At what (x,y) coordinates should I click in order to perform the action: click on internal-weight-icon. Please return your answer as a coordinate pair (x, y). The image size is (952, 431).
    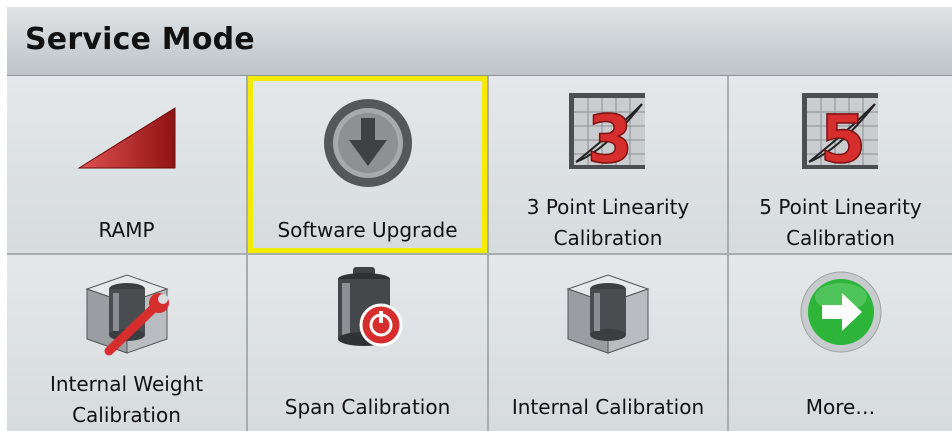
    Looking at the image, I should click on (608, 314).